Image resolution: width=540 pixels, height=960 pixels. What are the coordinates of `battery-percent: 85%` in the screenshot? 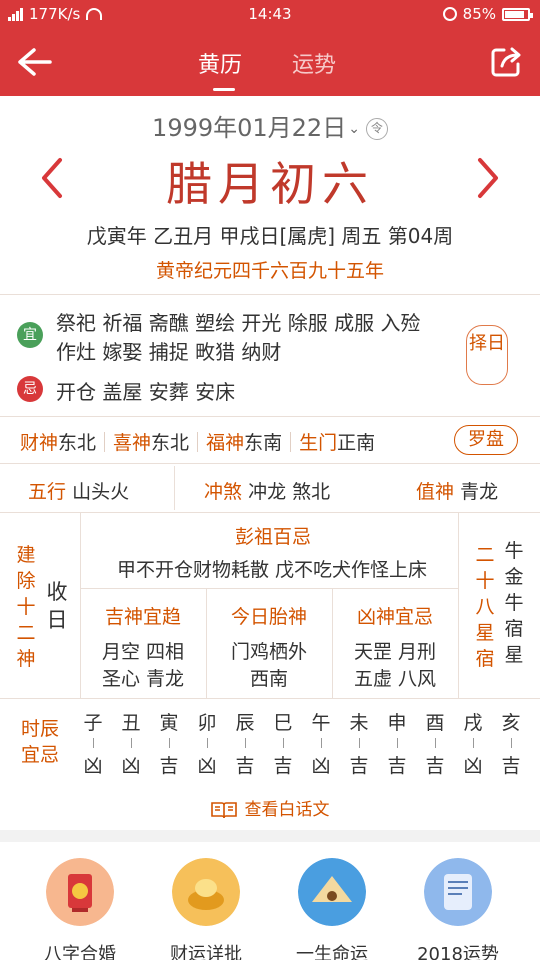 It's located at (479, 14).